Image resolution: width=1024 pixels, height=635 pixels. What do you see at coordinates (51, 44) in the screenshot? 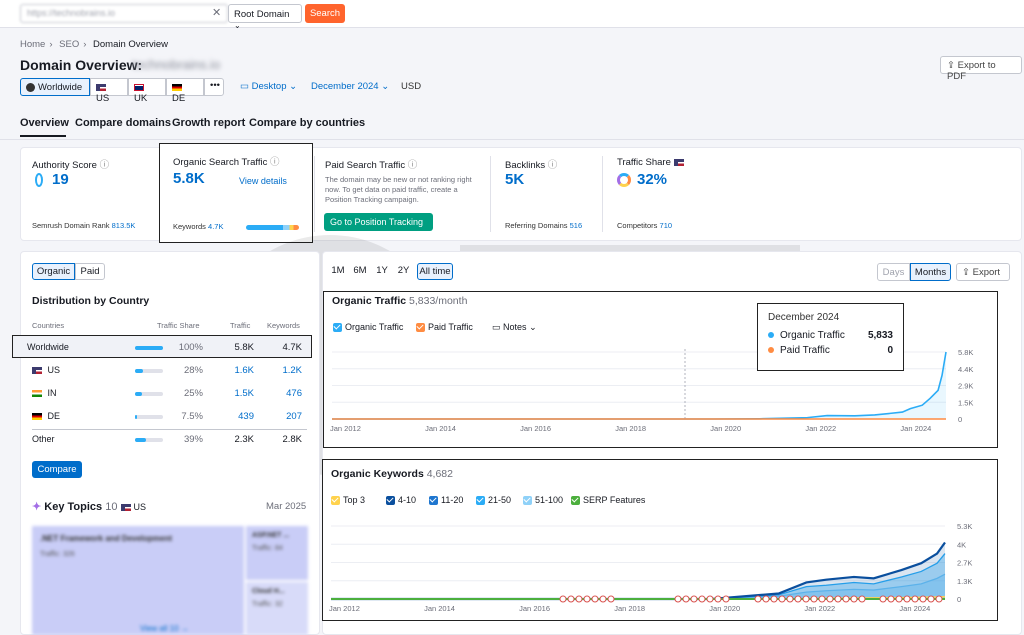
I see `chevron-right-icon: ›` at bounding box center [51, 44].